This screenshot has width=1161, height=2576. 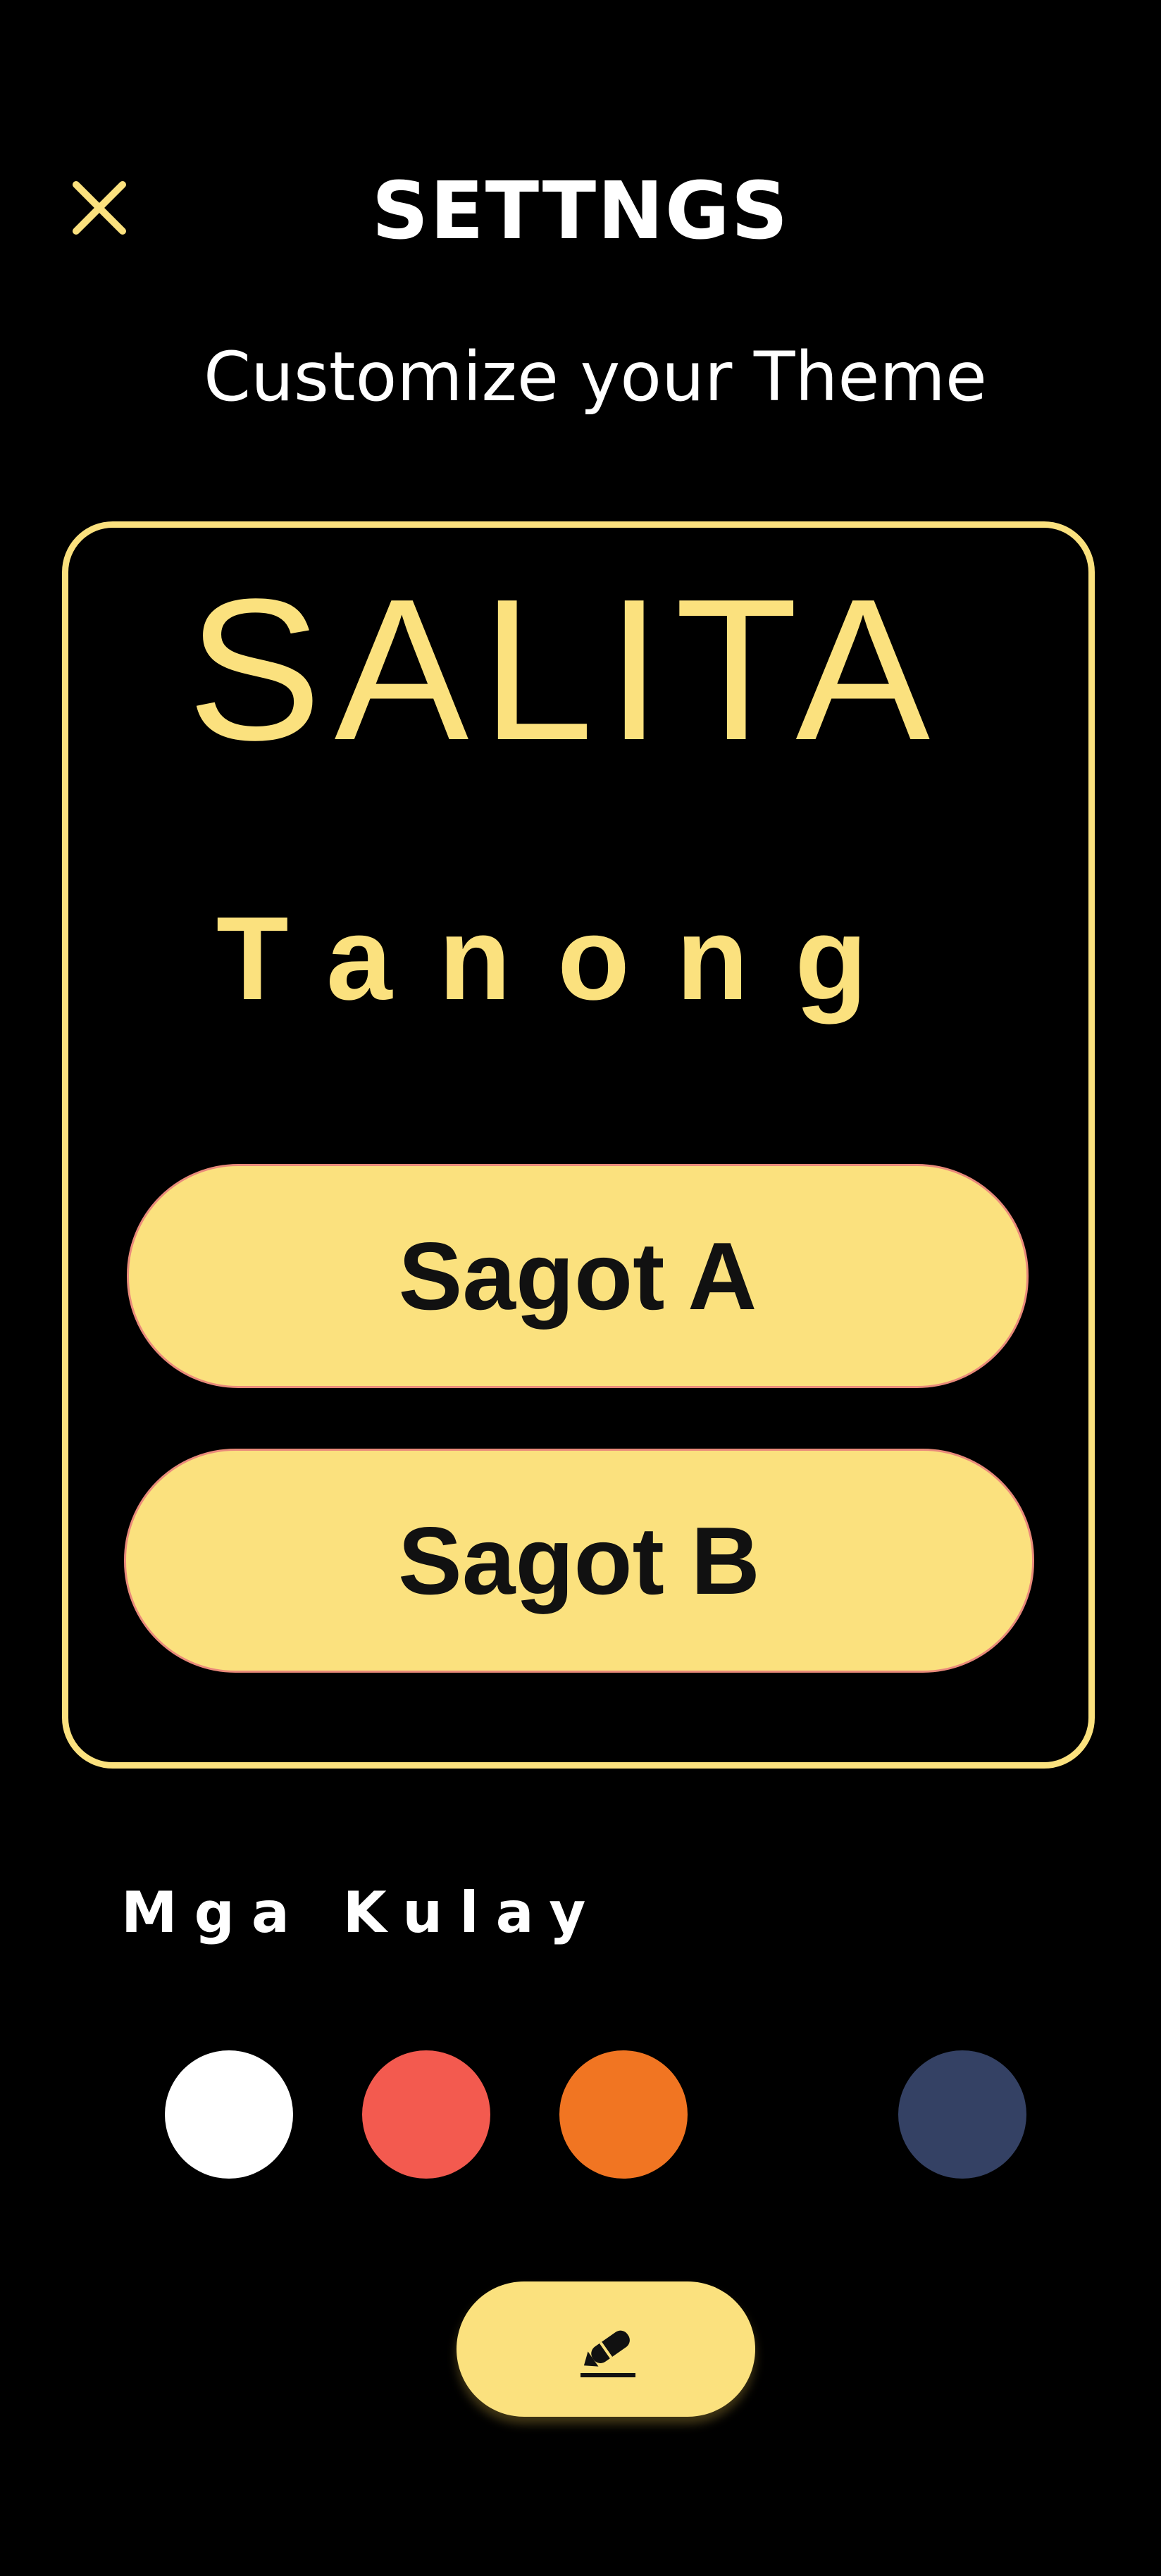 I want to click on edit-theme-button, so click(x=606, y=2349).